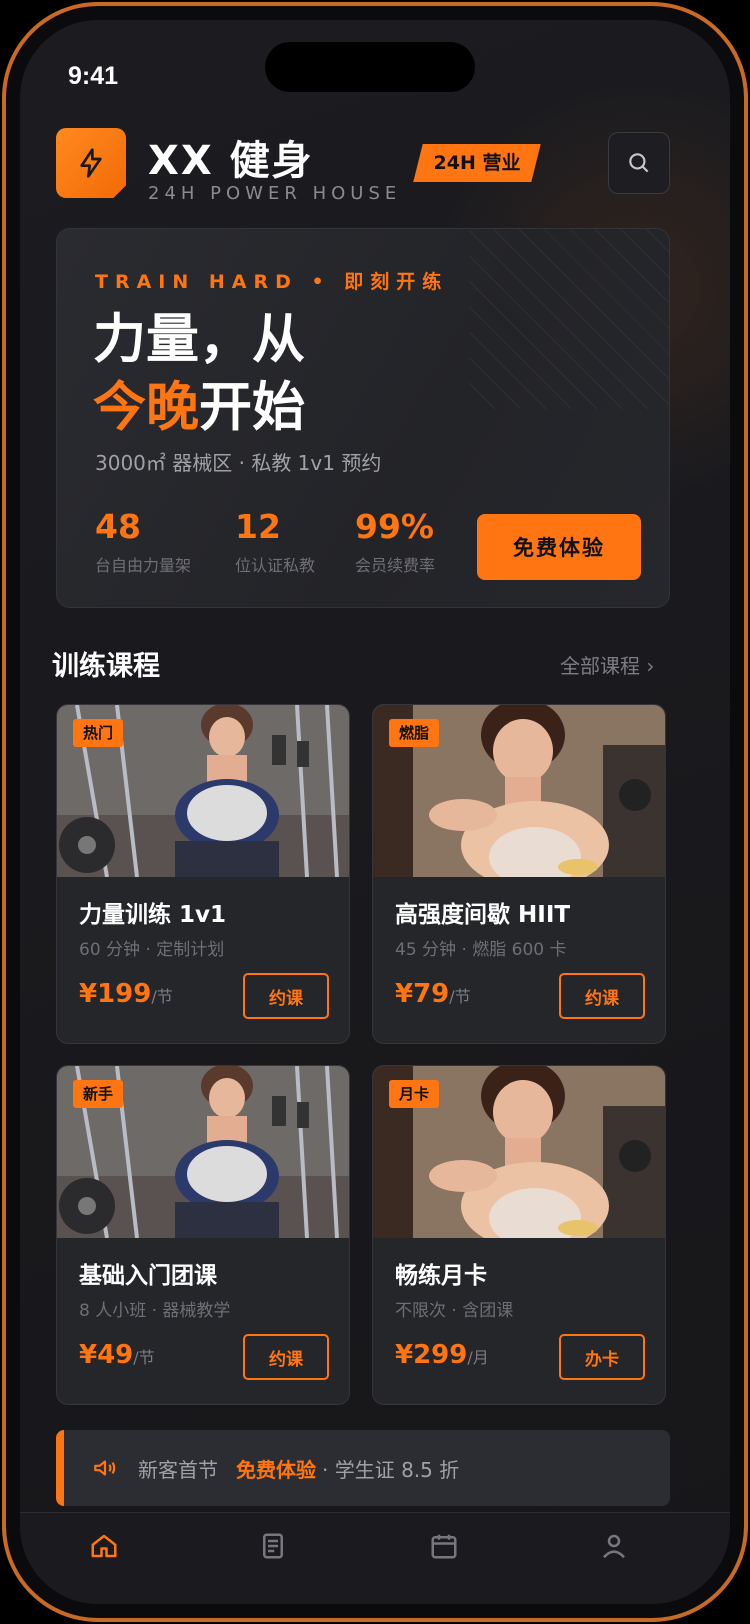 The height and width of the screenshot is (1624, 750). Describe the element at coordinates (422, 994) in the screenshot. I see `price-value: ¥79` at that location.